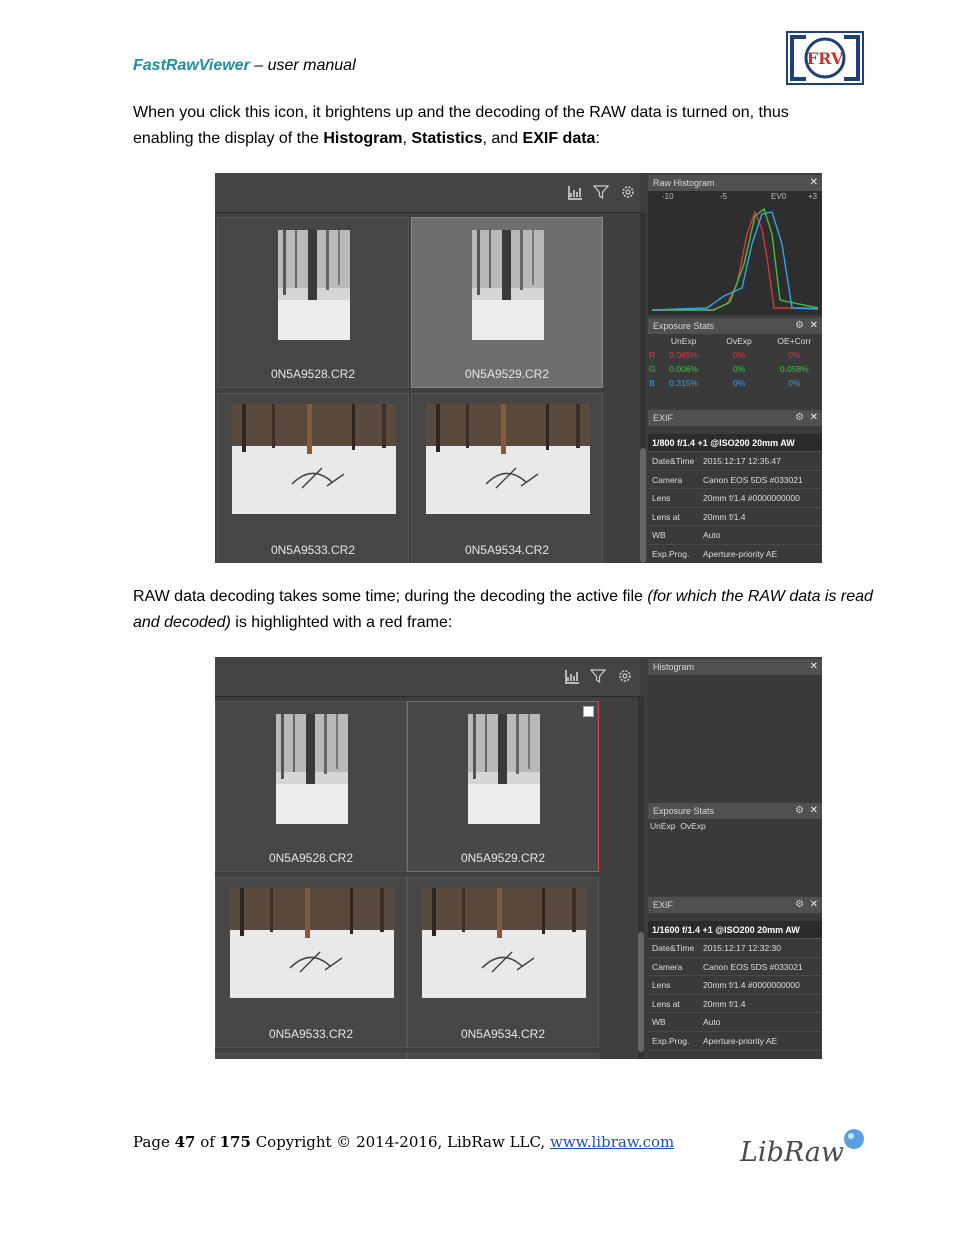  What do you see at coordinates (735, 258) in the screenshot?
I see `histogram-plot` at bounding box center [735, 258].